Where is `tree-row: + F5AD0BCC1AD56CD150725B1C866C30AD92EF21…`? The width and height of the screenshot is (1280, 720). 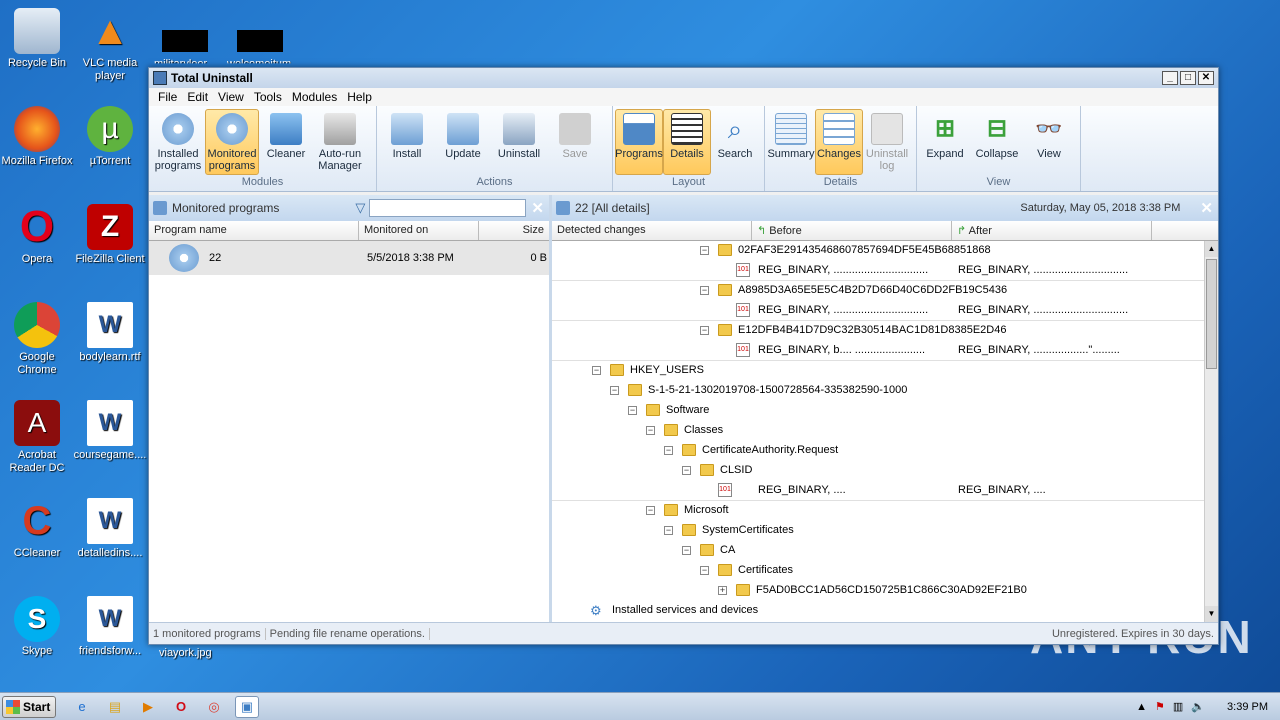
tree-row: + F5AD0BCC1AD56CD150725B1C866C30AD92EF21… is located at coordinates (878, 591).